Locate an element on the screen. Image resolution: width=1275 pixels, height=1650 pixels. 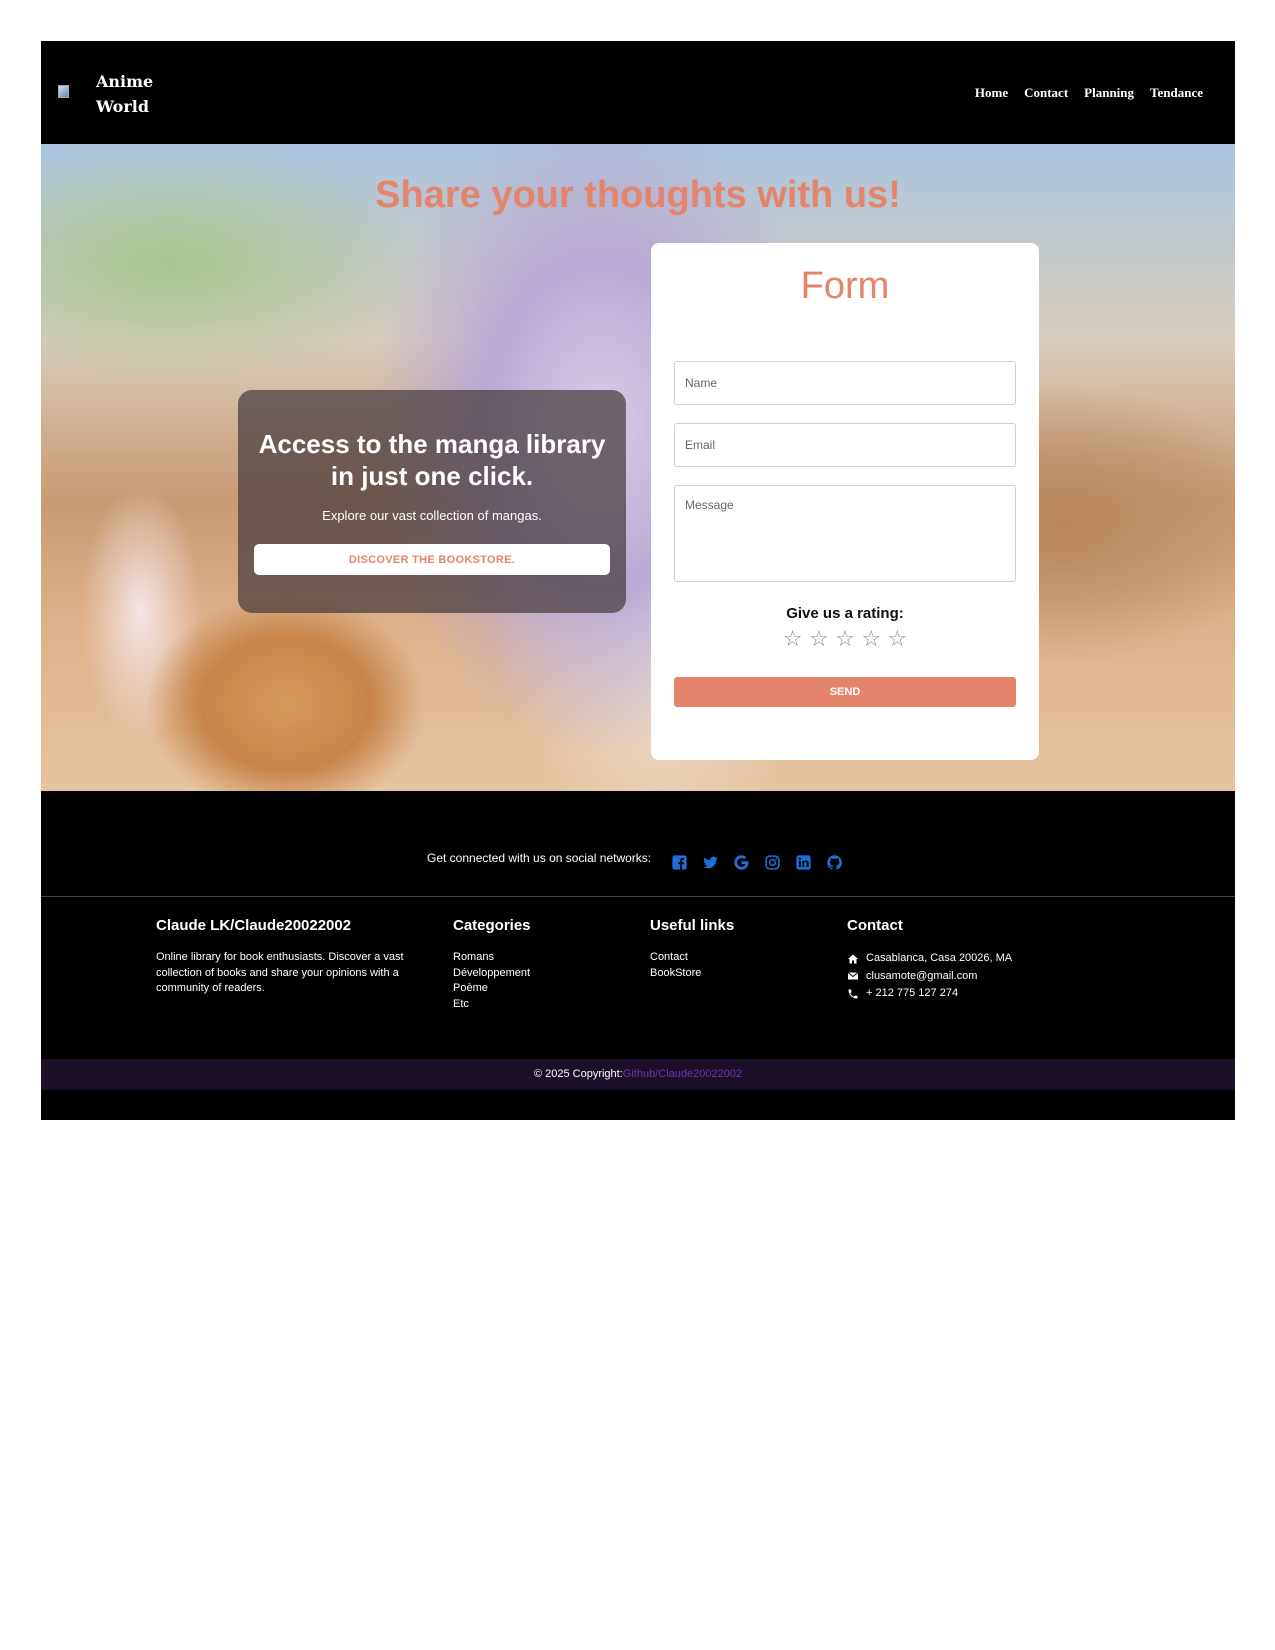
contact-phone: + 212 775 127 274 is located at coordinates (957, 994).